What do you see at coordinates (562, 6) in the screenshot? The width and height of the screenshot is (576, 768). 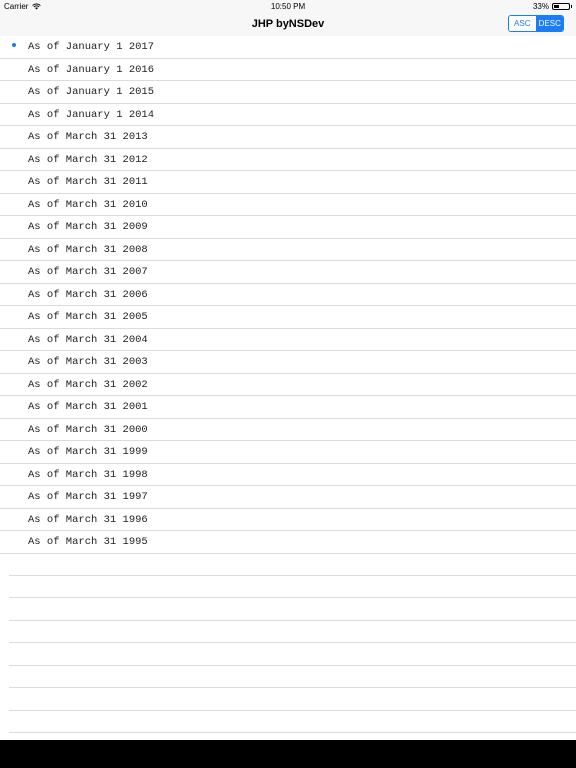 I see `battery-icon` at bounding box center [562, 6].